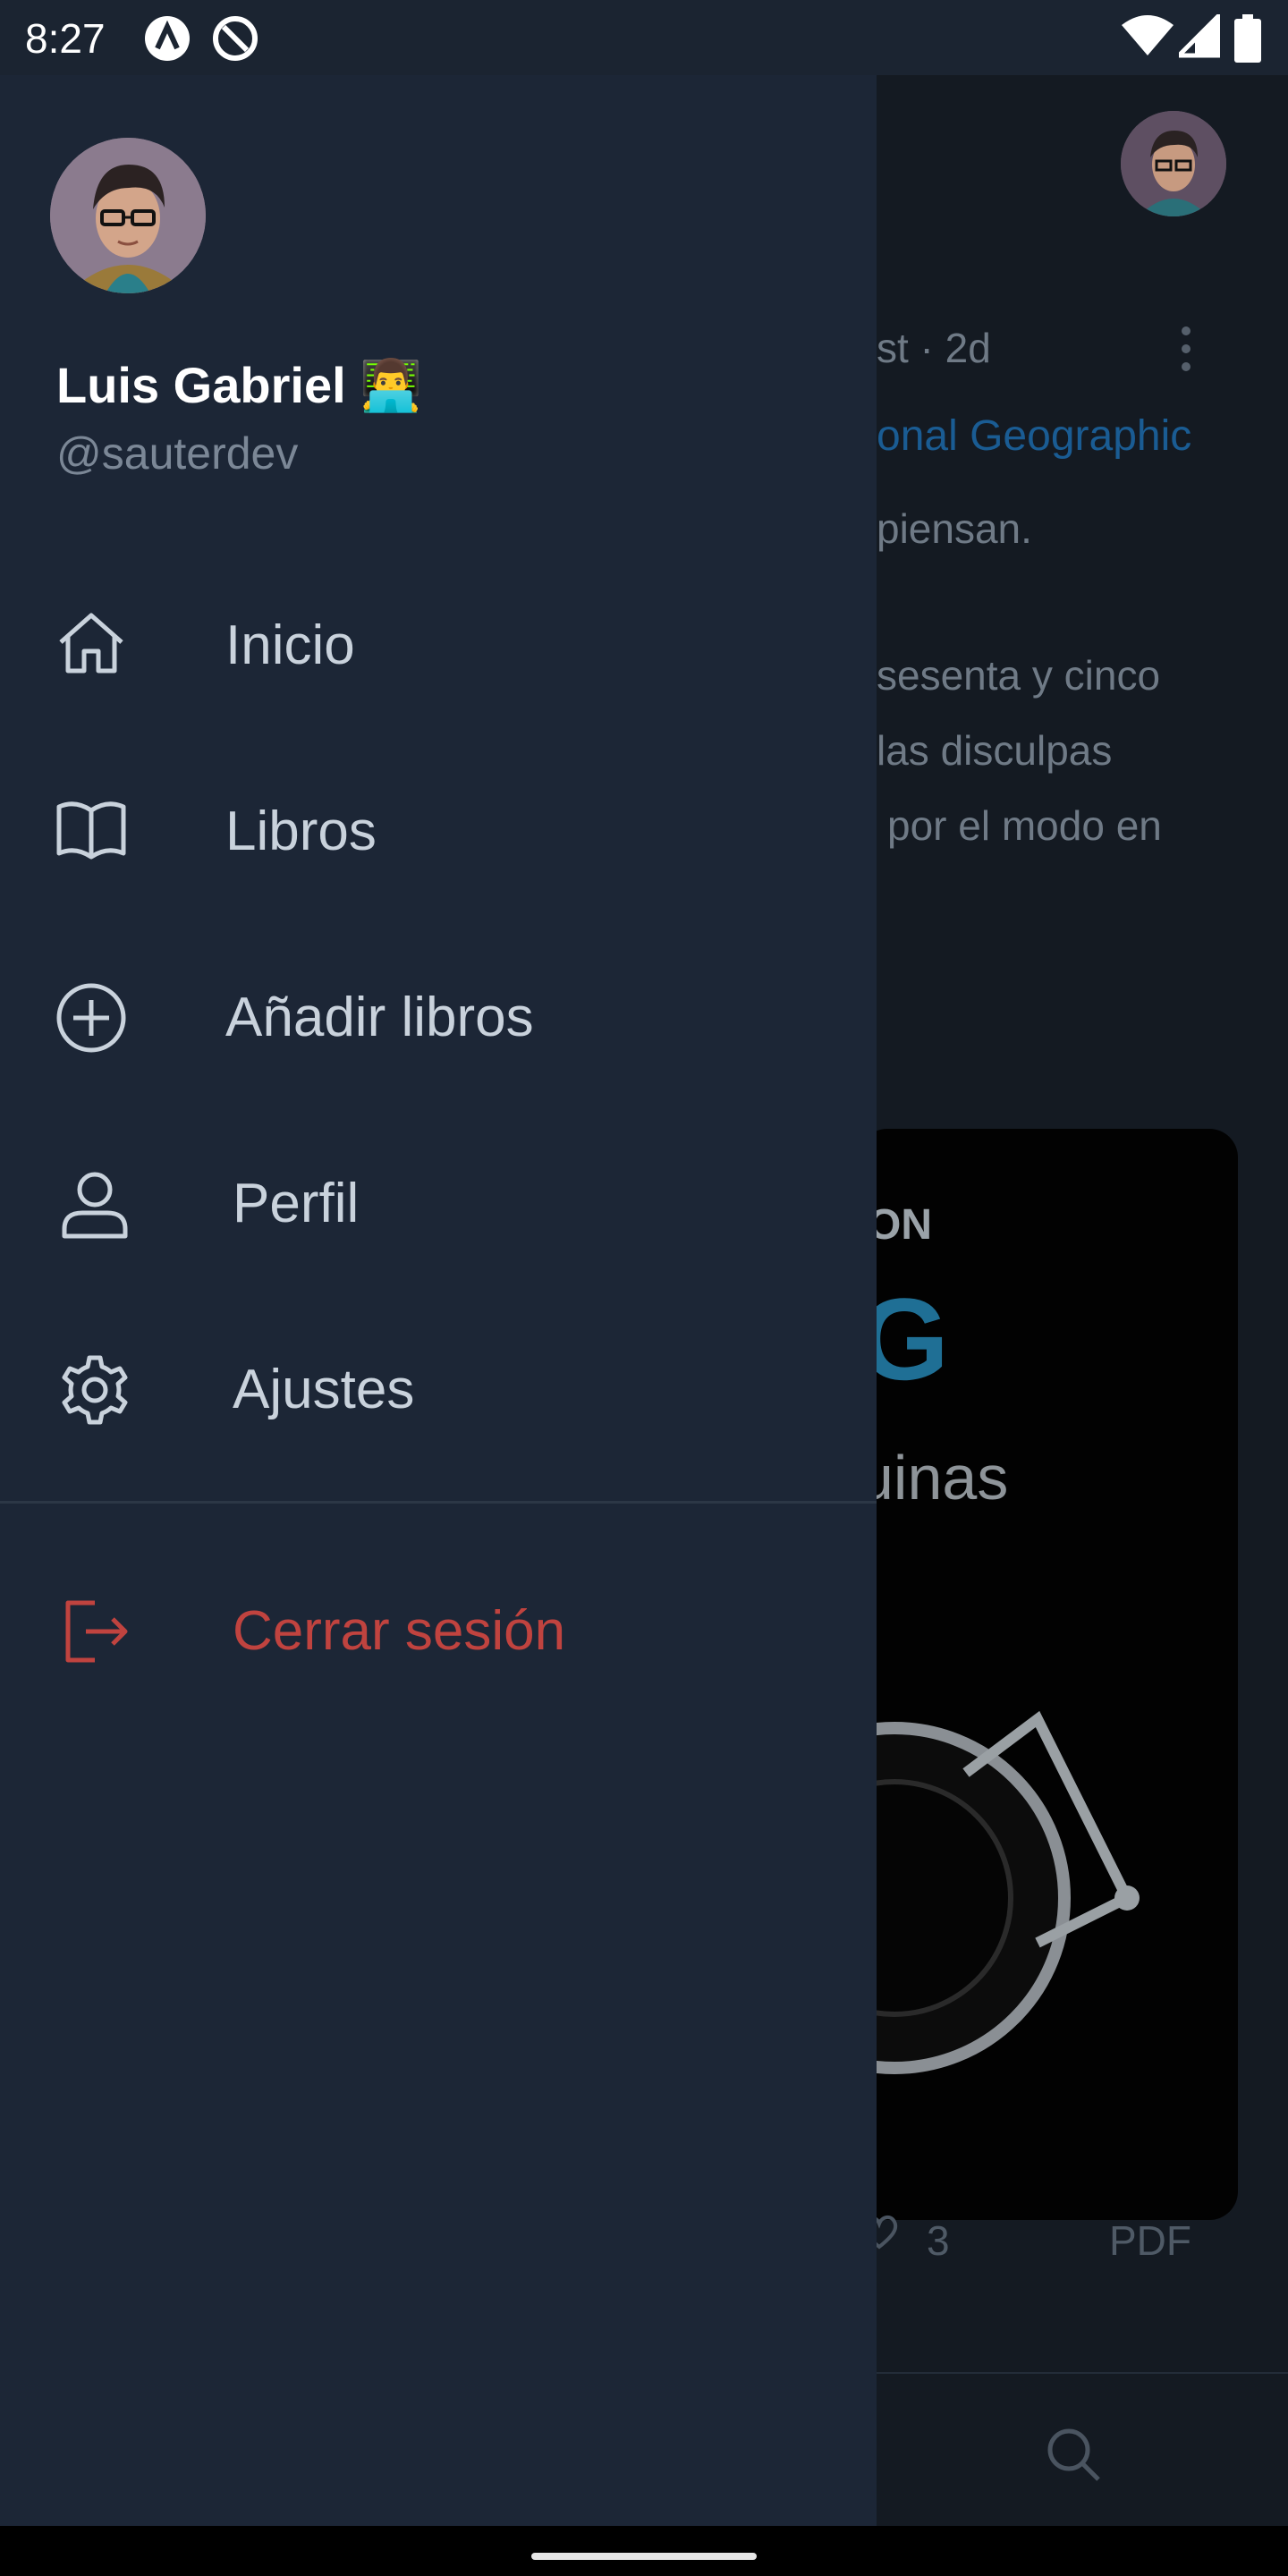 This screenshot has width=1288, height=2576. I want to click on logout-icon, so click(96, 1631).